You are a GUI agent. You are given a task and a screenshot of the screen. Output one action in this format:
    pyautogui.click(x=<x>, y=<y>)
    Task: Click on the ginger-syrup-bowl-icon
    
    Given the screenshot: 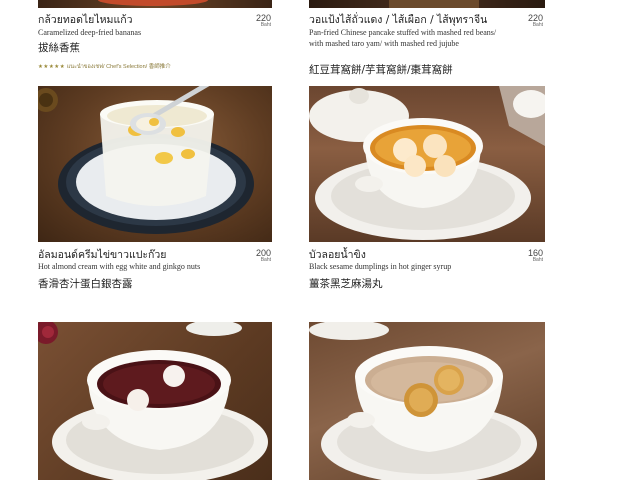 What is the action you would take?
    pyautogui.click(x=427, y=163)
    